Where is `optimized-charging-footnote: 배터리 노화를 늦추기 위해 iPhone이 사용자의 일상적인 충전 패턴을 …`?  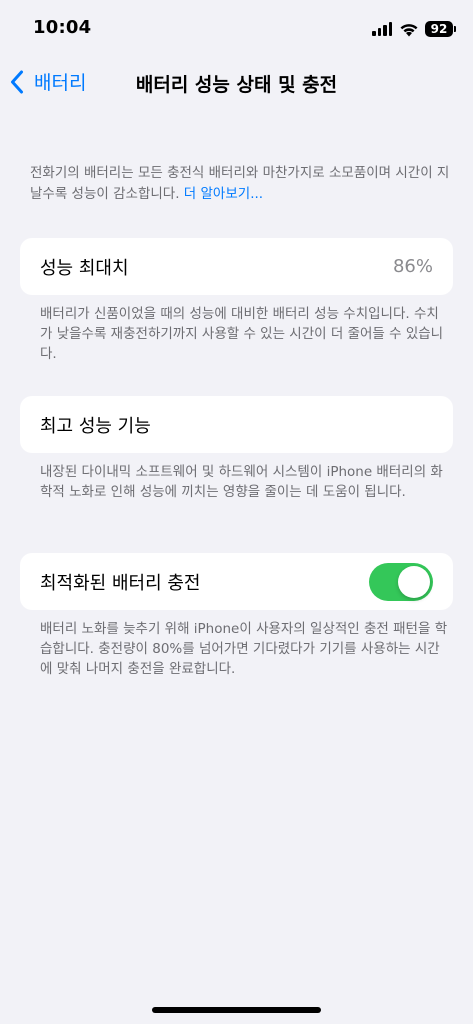
optimized-charging-footnote: 배터리 노화를 늦추기 위해 iPhone이 사용자의 일상적인 충전 패턴을 … is located at coordinates (244, 649).